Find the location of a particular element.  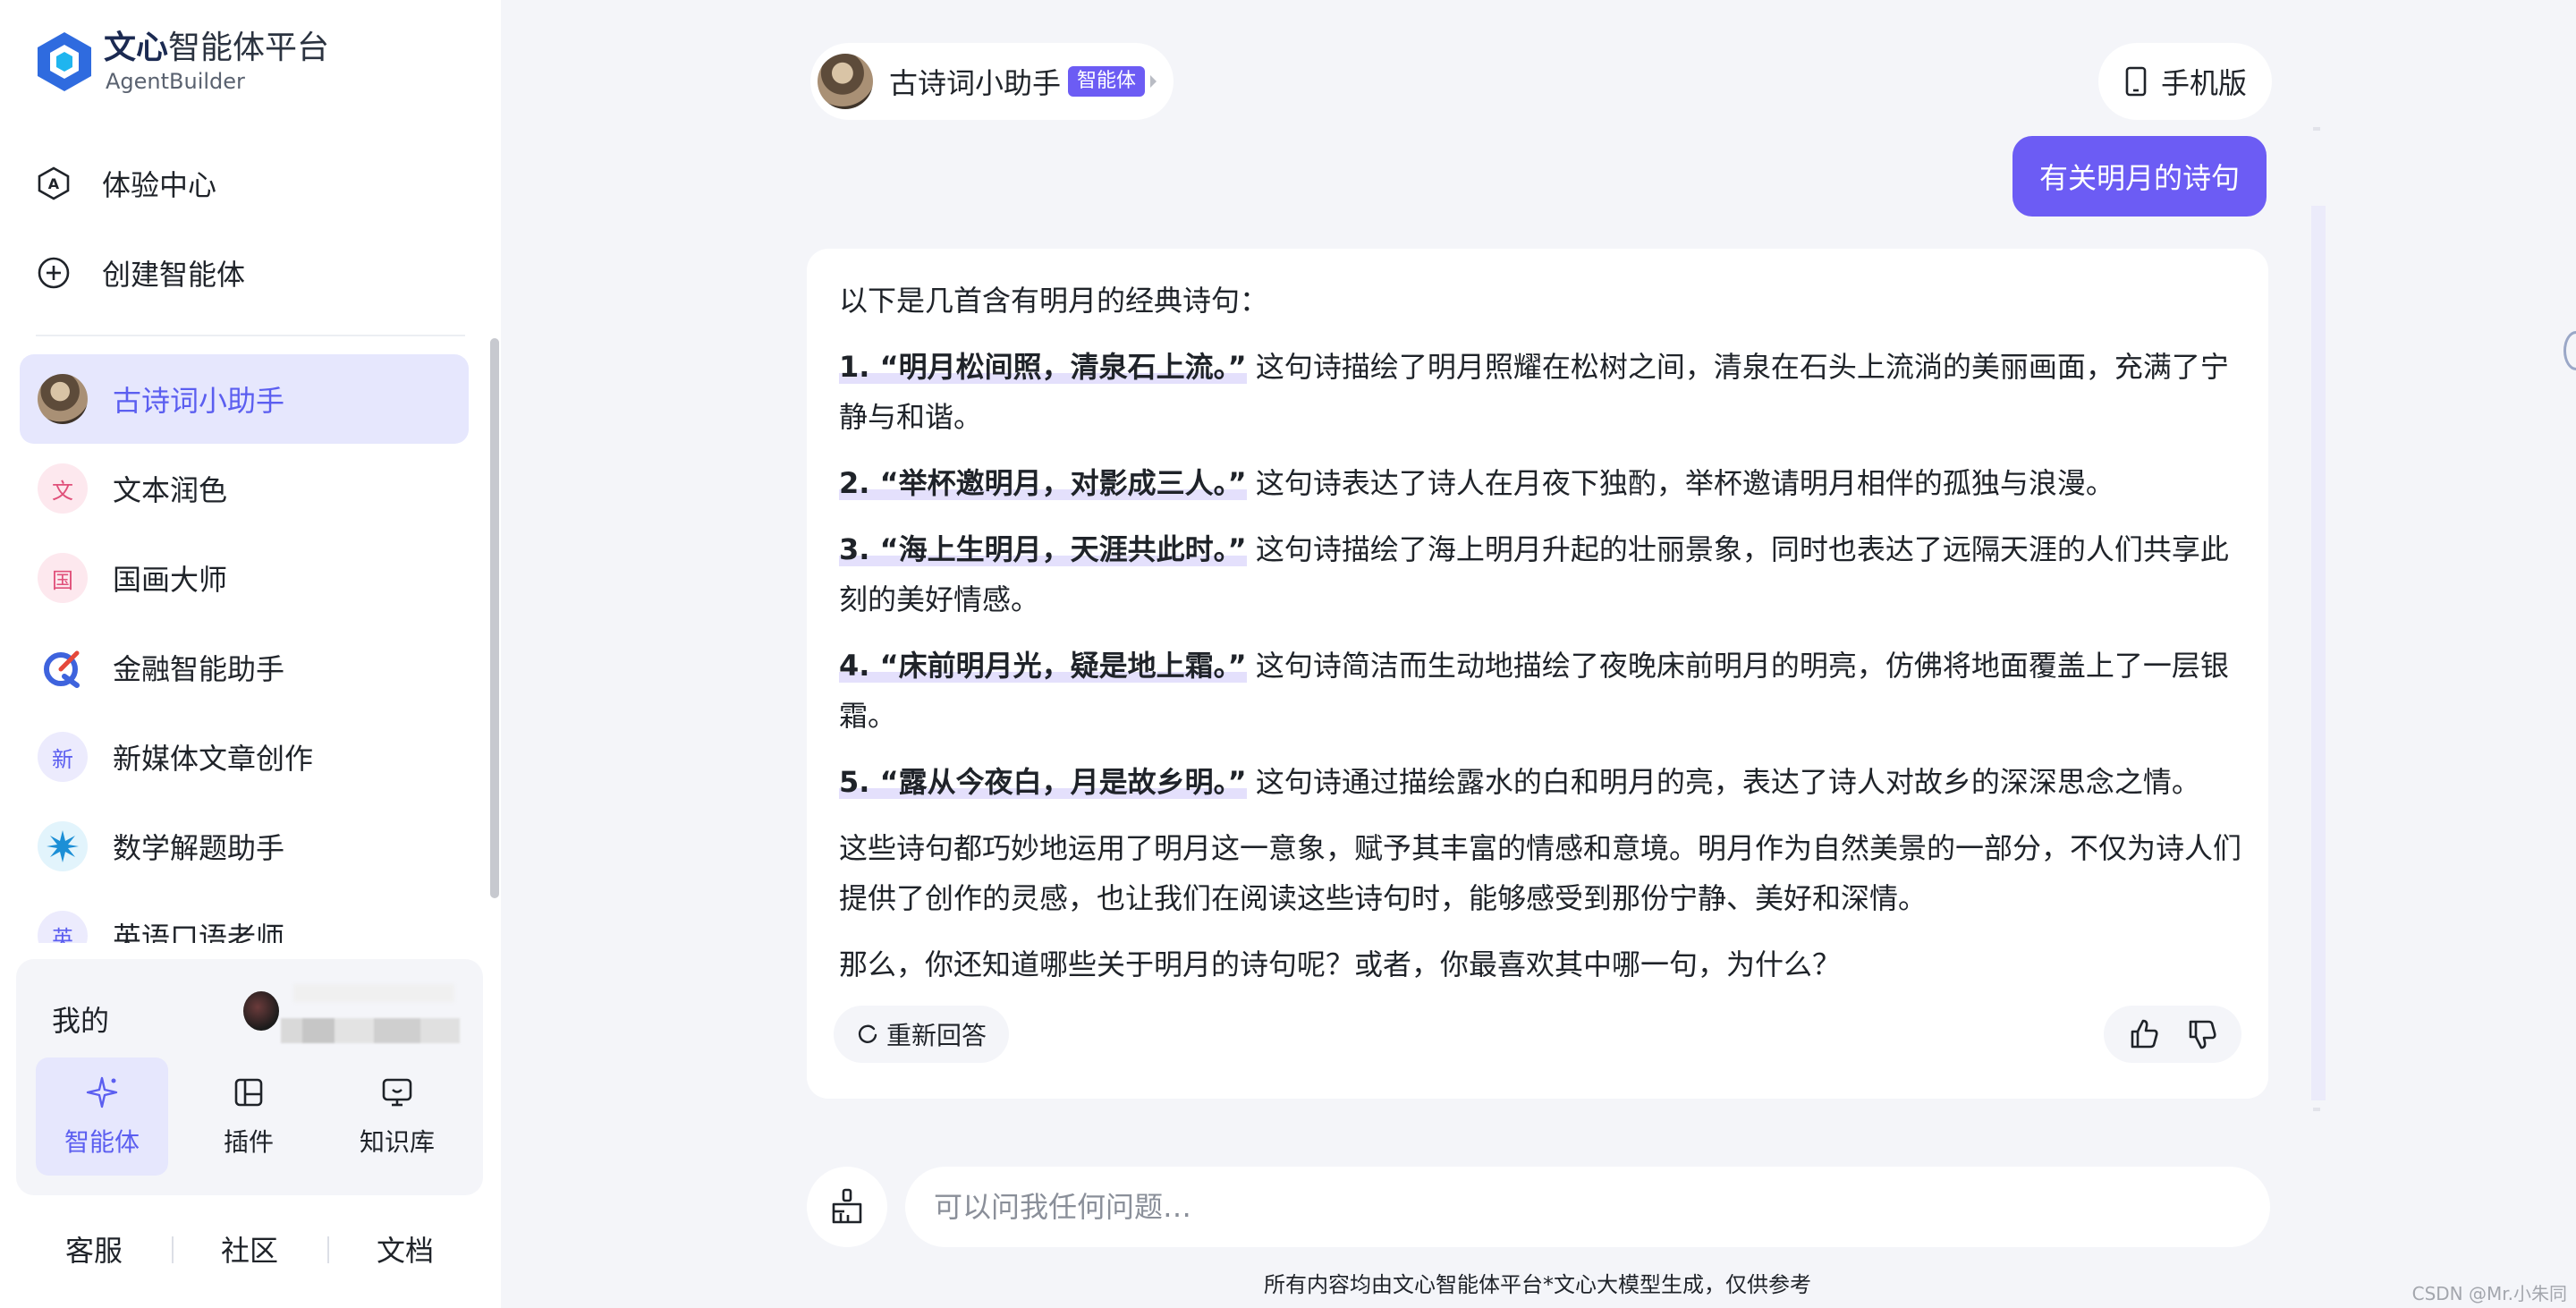

mine-tab-agents: 智能体 is located at coordinates (102, 1116).